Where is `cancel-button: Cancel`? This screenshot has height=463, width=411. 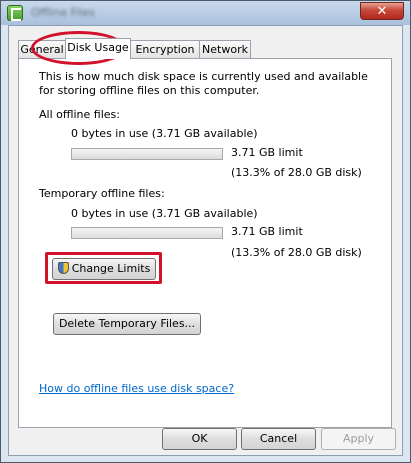 cancel-button: Cancel is located at coordinates (278, 439).